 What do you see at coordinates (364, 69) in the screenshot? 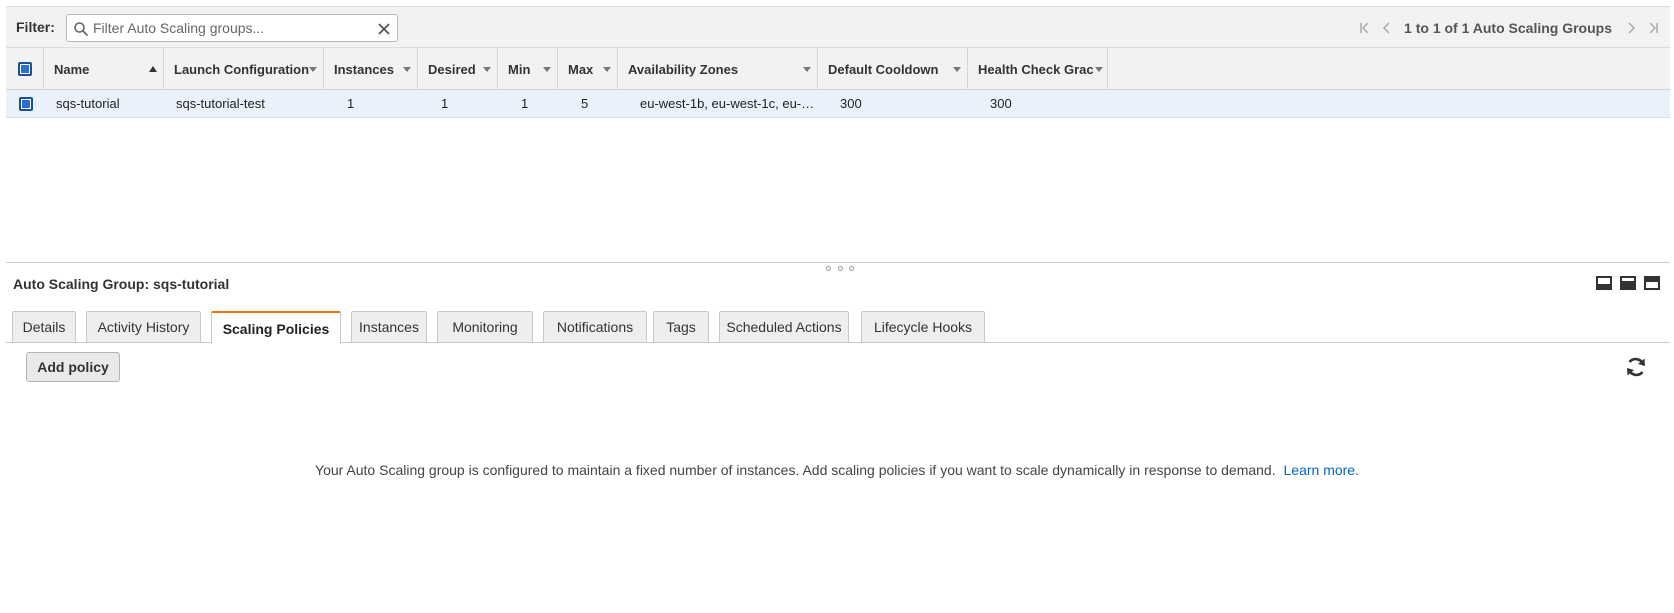
I see `column-header-label: Instances` at bounding box center [364, 69].